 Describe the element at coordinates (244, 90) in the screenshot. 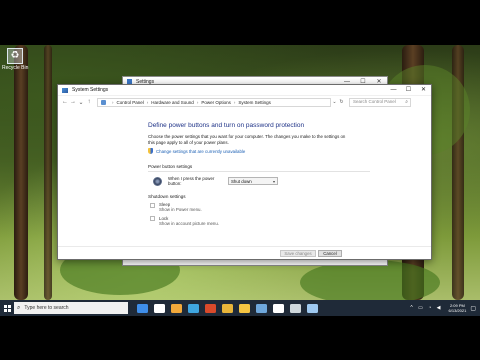

I see `window-titlebar: System Settings — ☐ ✕` at that location.